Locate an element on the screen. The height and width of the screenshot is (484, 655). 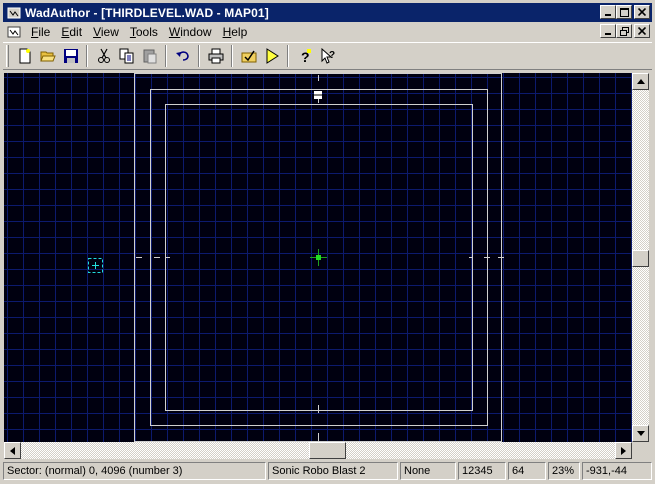
status-mode: None is located at coordinates (428, 471).